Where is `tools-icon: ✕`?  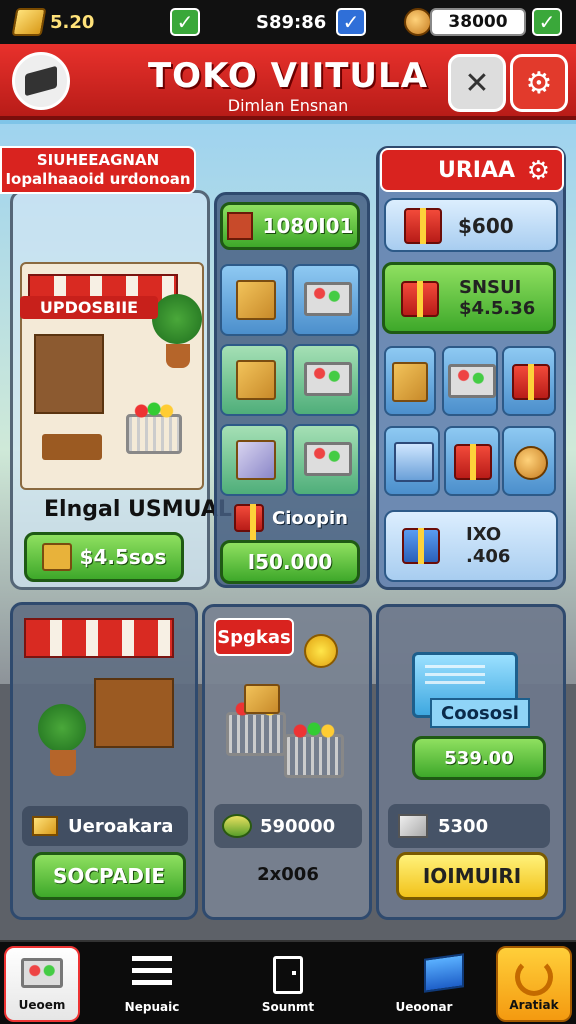 tools-icon: ✕ is located at coordinates (477, 83).